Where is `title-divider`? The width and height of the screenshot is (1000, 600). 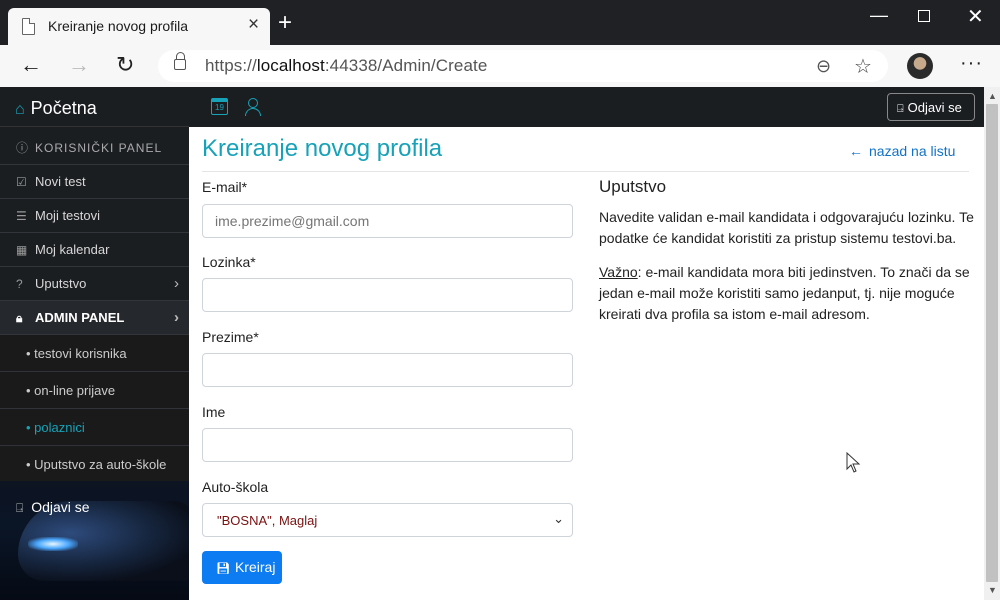
title-divider is located at coordinates (585, 171).